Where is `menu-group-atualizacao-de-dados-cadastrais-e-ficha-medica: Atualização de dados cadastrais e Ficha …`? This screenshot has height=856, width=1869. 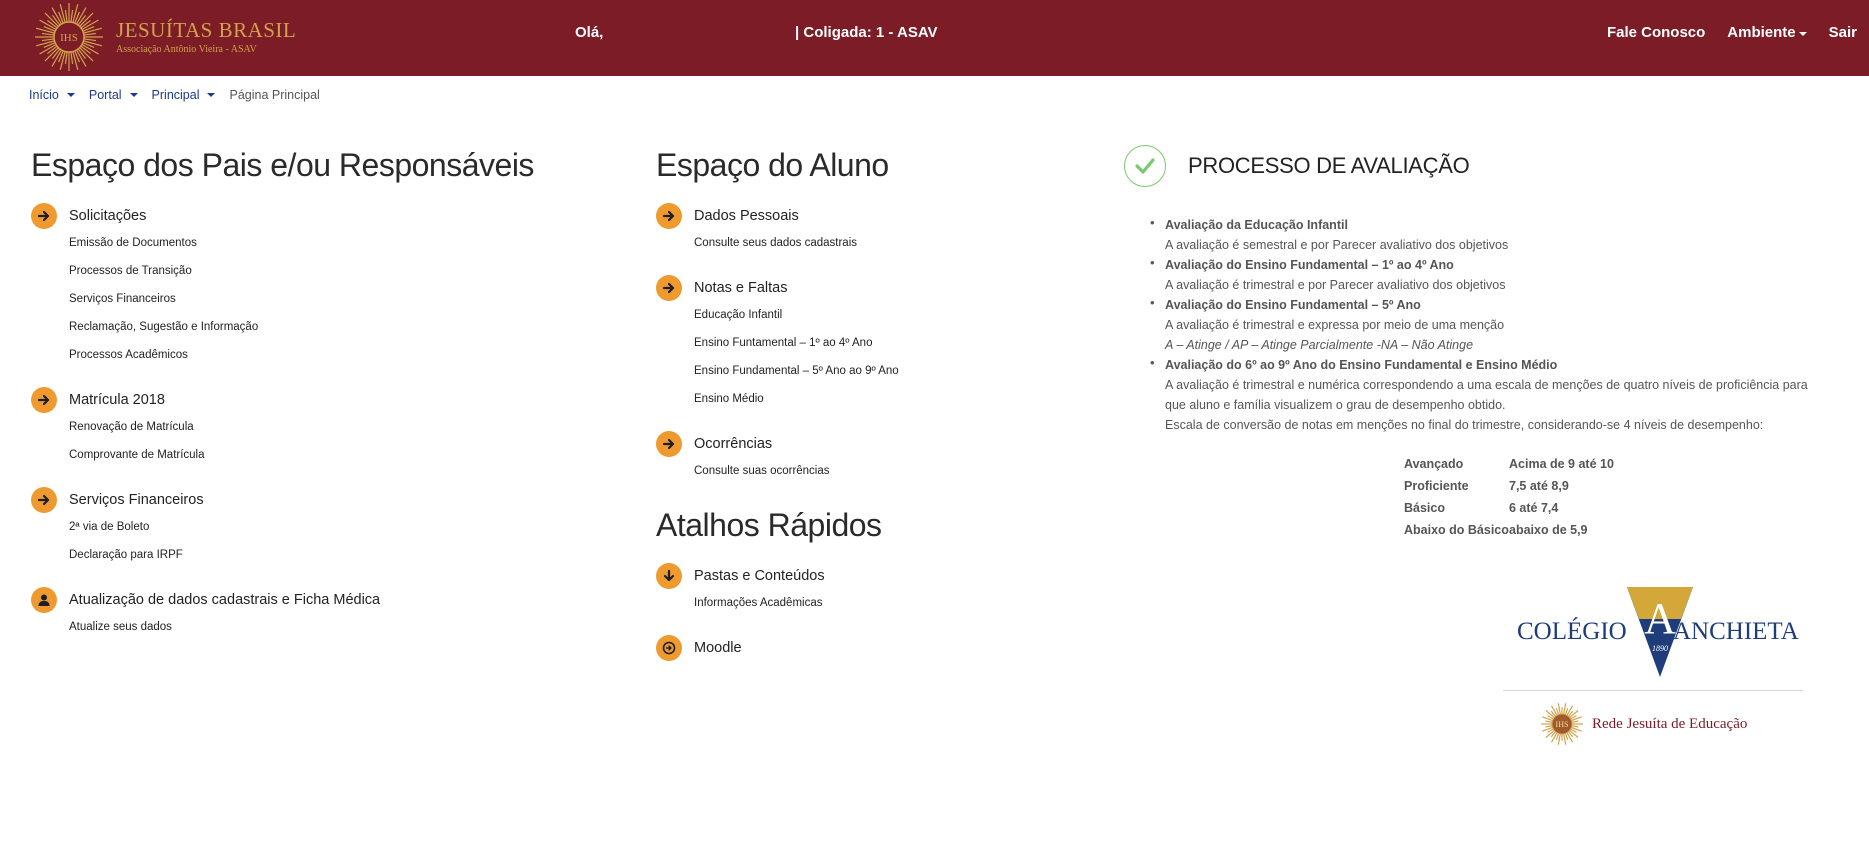 menu-group-atualizacao-de-dados-cadastrais-e-ficha-medica: Atualização de dados cadastrais e Ficha … is located at coordinates (311, 614).